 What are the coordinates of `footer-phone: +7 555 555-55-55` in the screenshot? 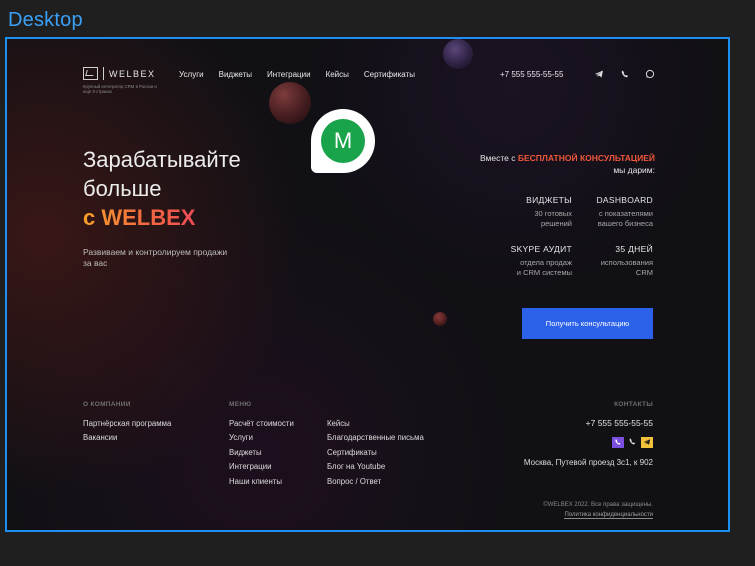 It's located at (590, 423).